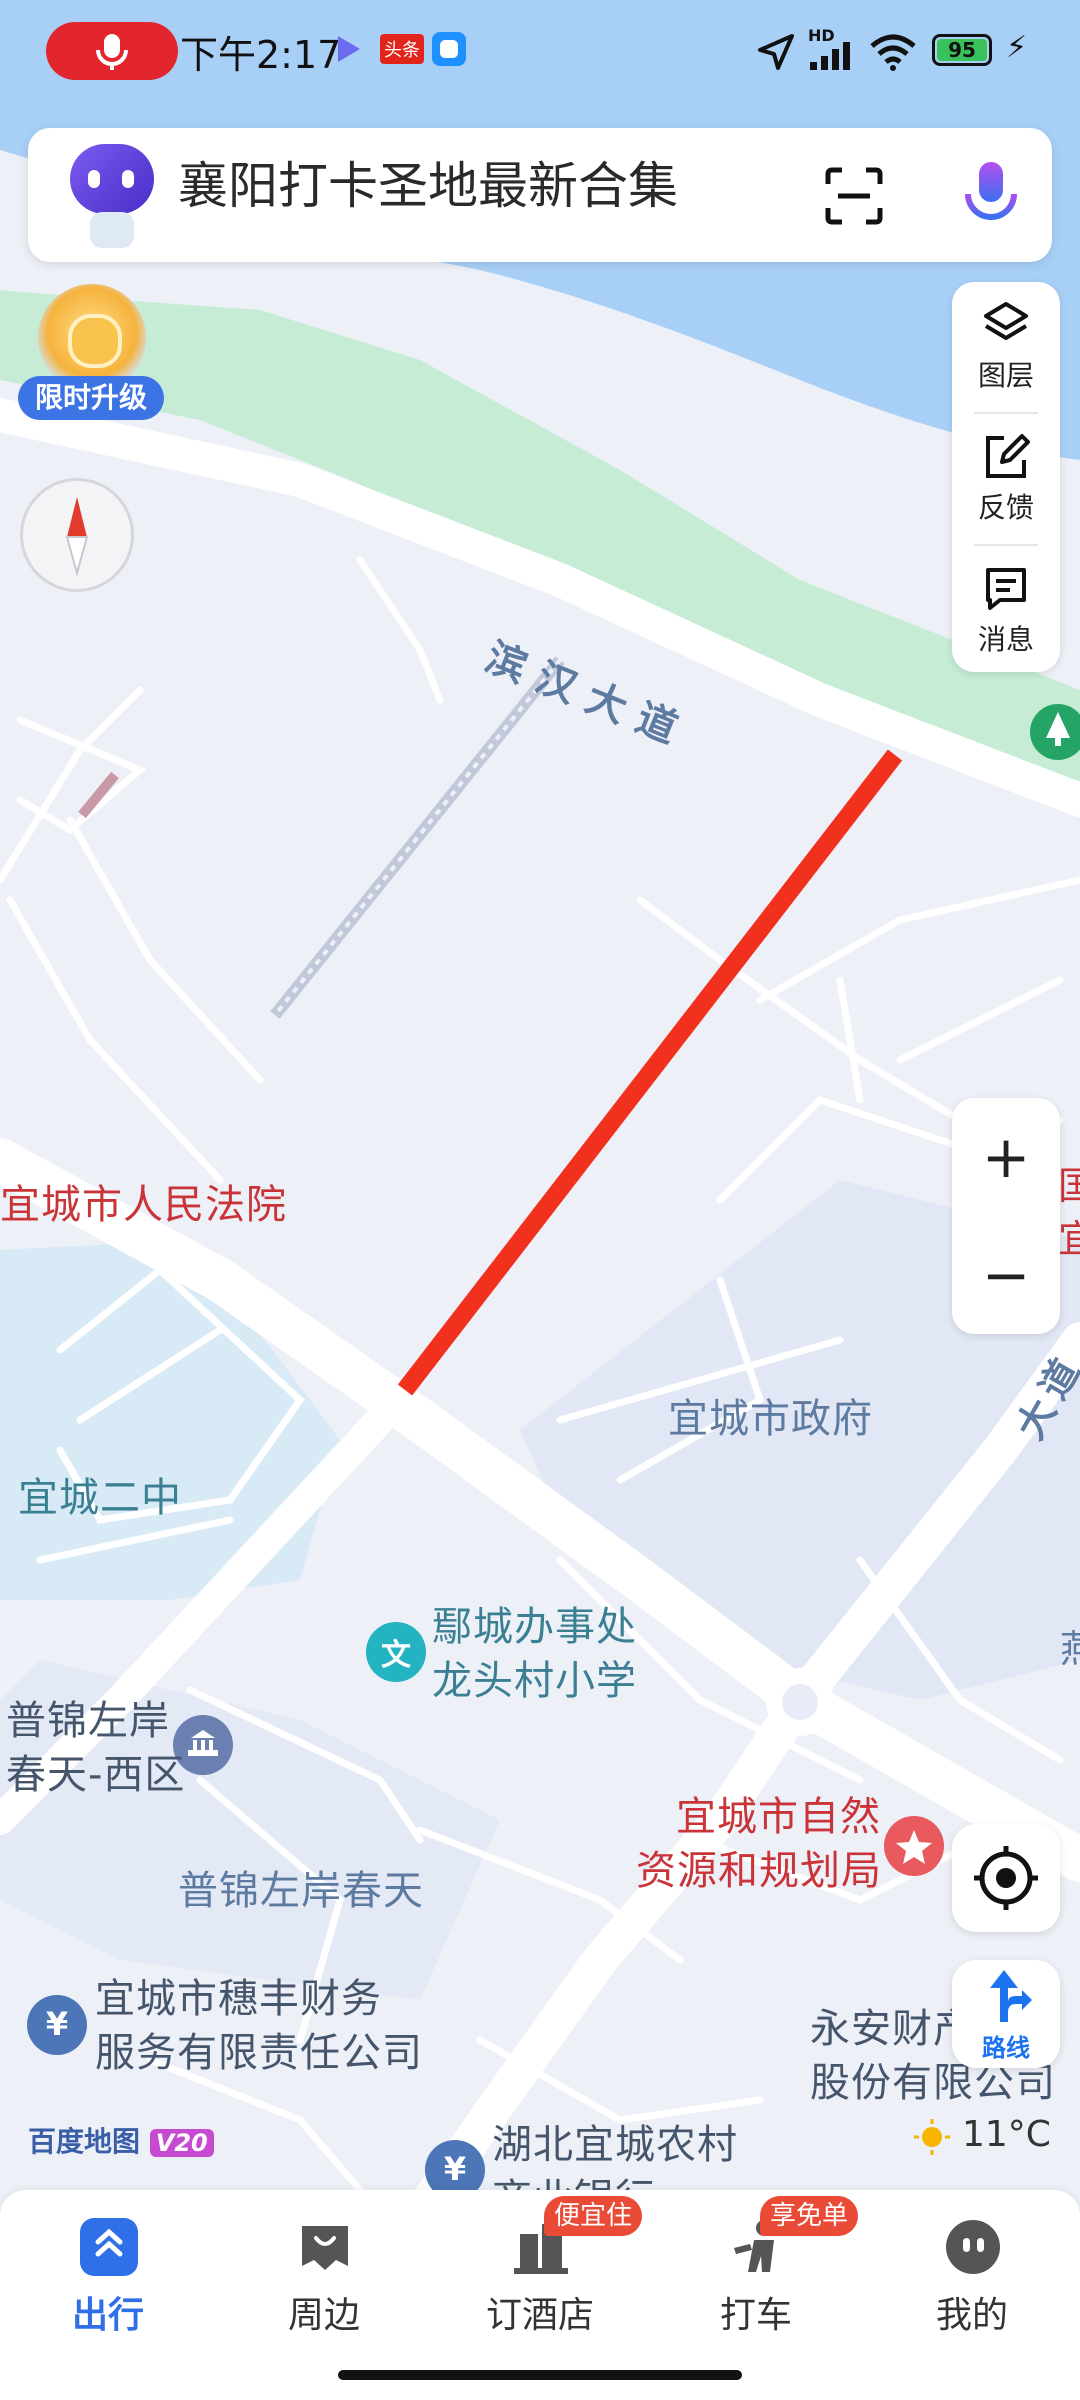  Describe the element at coordinates (1017, 47) in the screenshot. I see `charging-icon: ⚡` at that location.